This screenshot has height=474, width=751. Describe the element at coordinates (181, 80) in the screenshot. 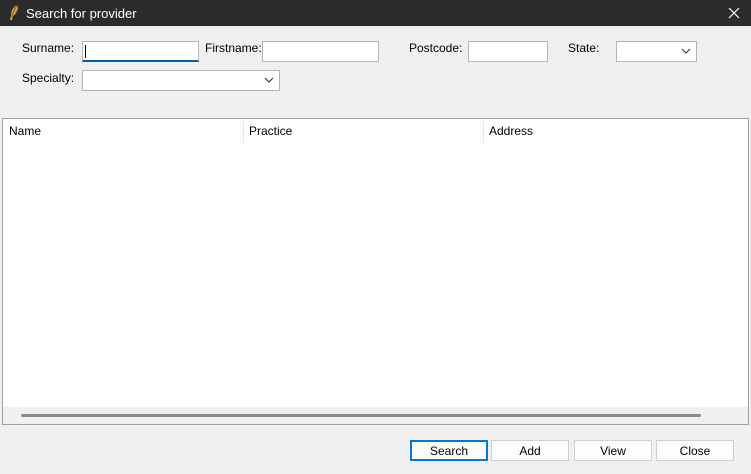

I see `specialty-dropdown` at that location.